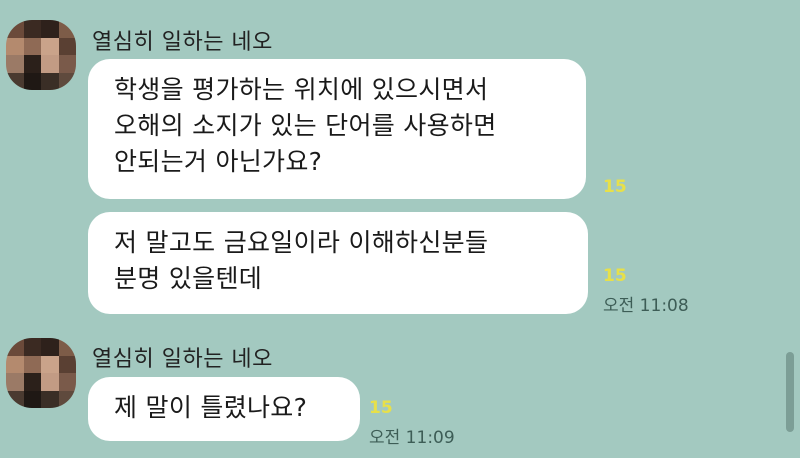  I want to click on message-timestamp: 오전 11:08, so click(646, 306).